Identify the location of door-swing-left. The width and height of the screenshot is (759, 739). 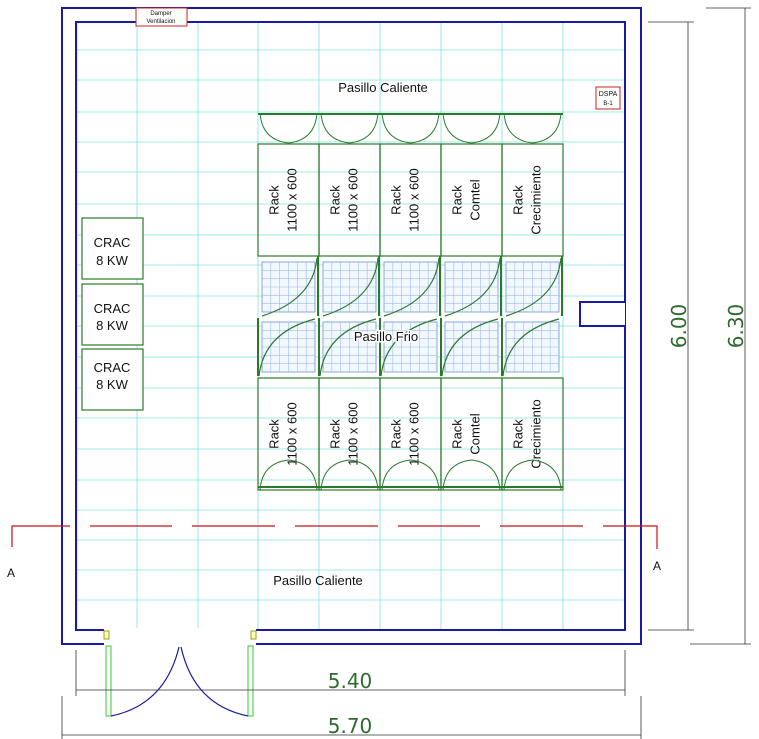
(145, 681).